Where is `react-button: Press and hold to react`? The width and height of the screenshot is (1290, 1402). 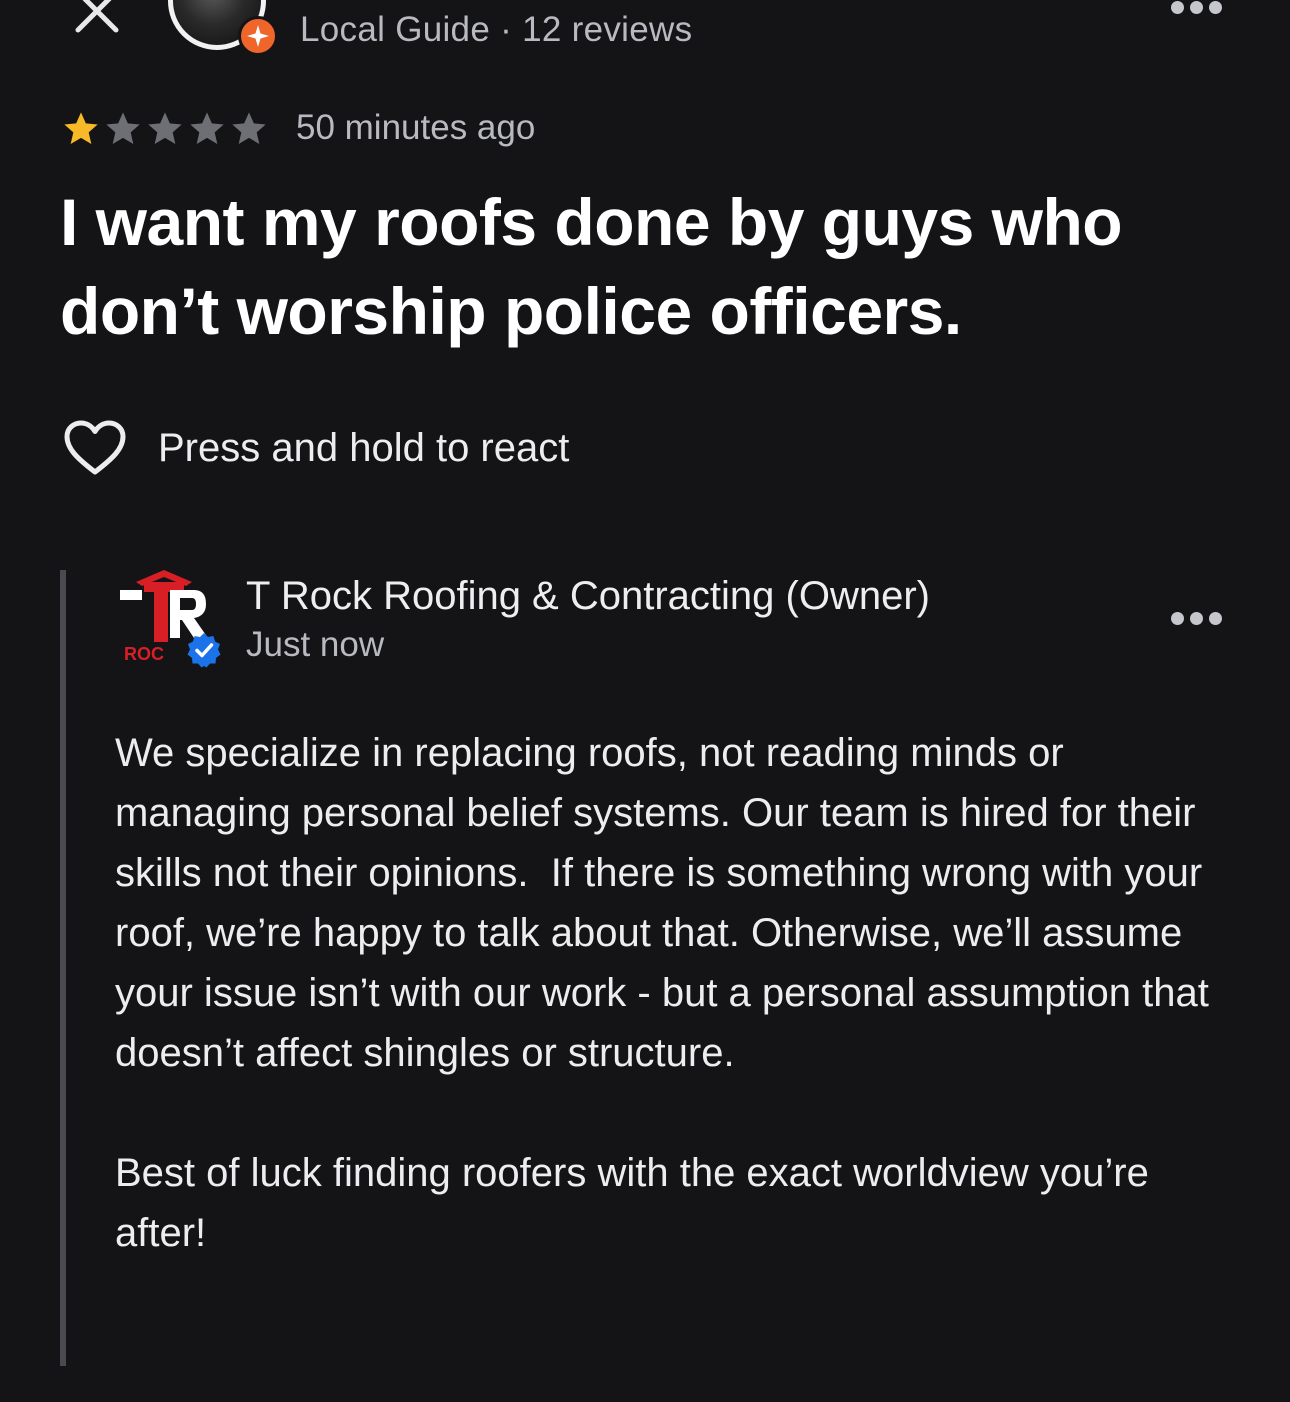 react-button: Press and hold to react is located at coordinates (316, 448).